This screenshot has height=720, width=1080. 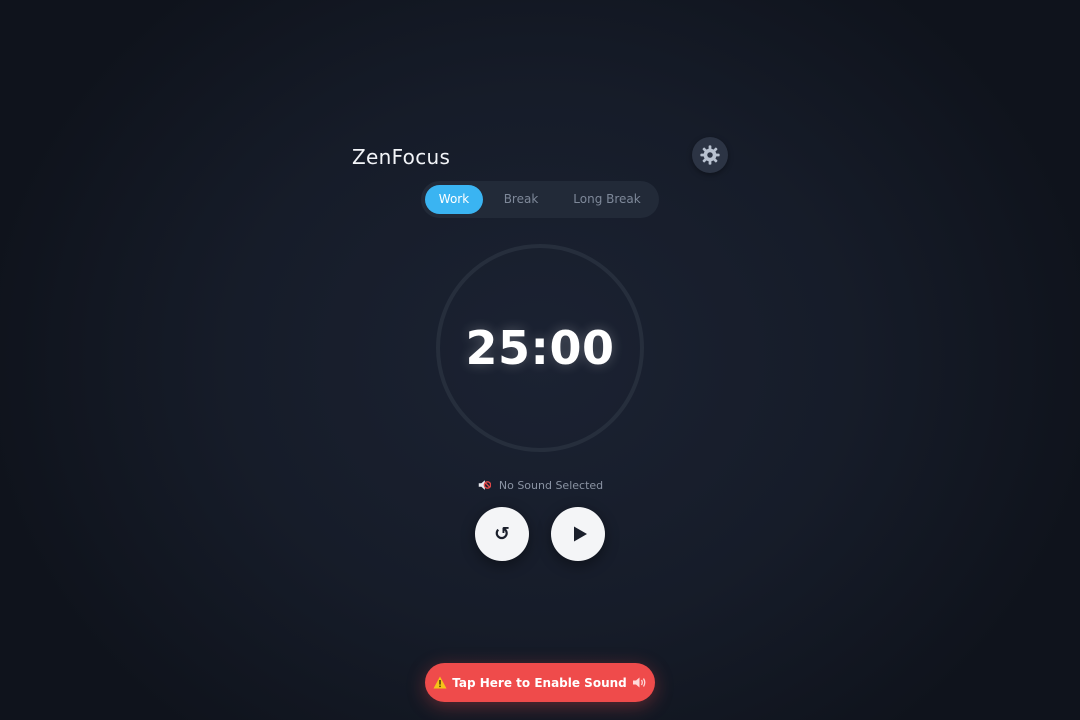 I want to click on tab-break: Break, so click(x=521, y=199).